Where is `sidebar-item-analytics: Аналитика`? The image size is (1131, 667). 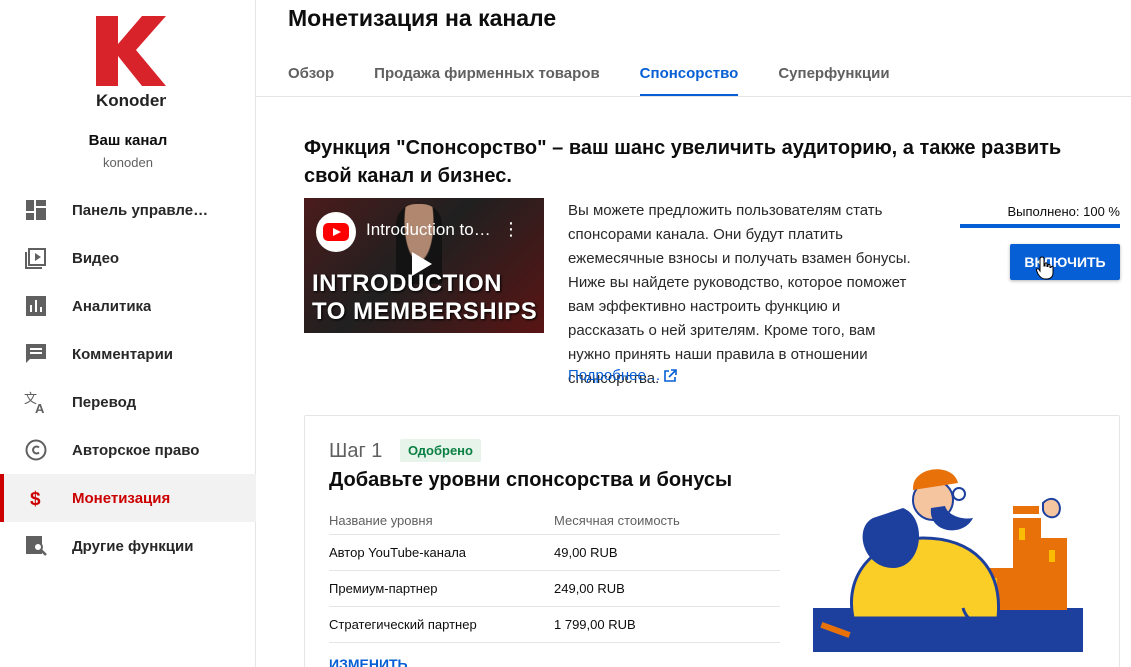
sidebar-item-analytics: Аналитика is located at coordinates (128, 306).